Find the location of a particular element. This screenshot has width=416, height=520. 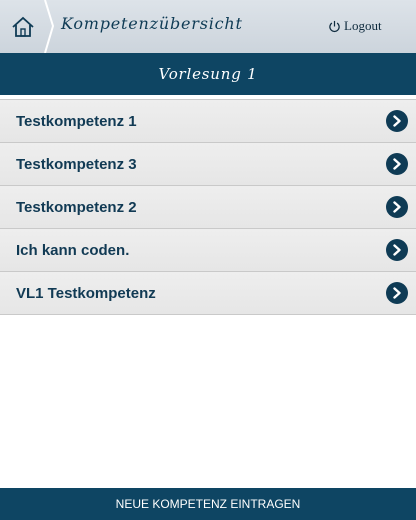

list-item-label: Ich kann coden. is located at coordinates (73, 250).